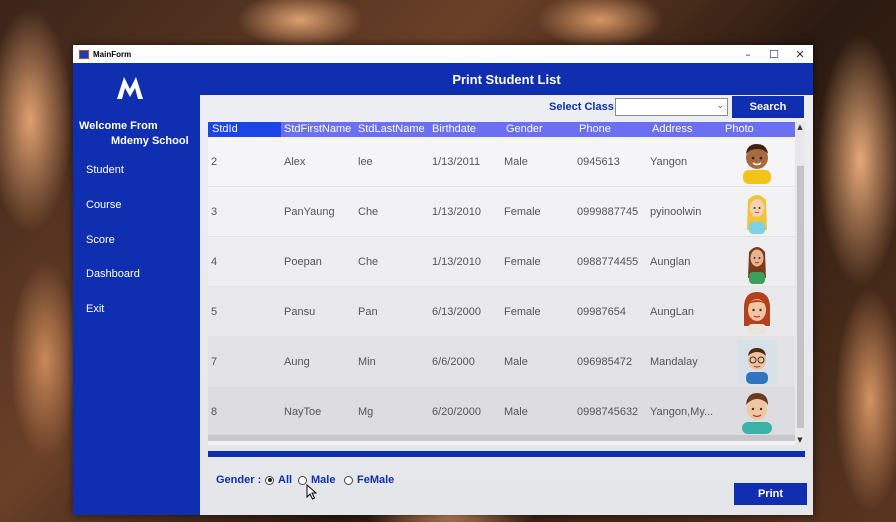 The width and height of the screenshot is (896, 522). I want to click on column-header: StdLastName, so click(391, 129).